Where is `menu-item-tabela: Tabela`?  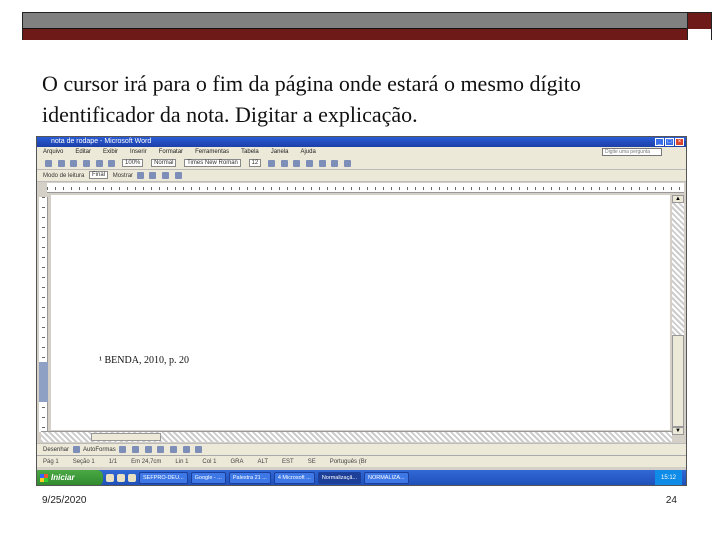
menu-item-tabela: Tabela is located at coordinates (250, 152).